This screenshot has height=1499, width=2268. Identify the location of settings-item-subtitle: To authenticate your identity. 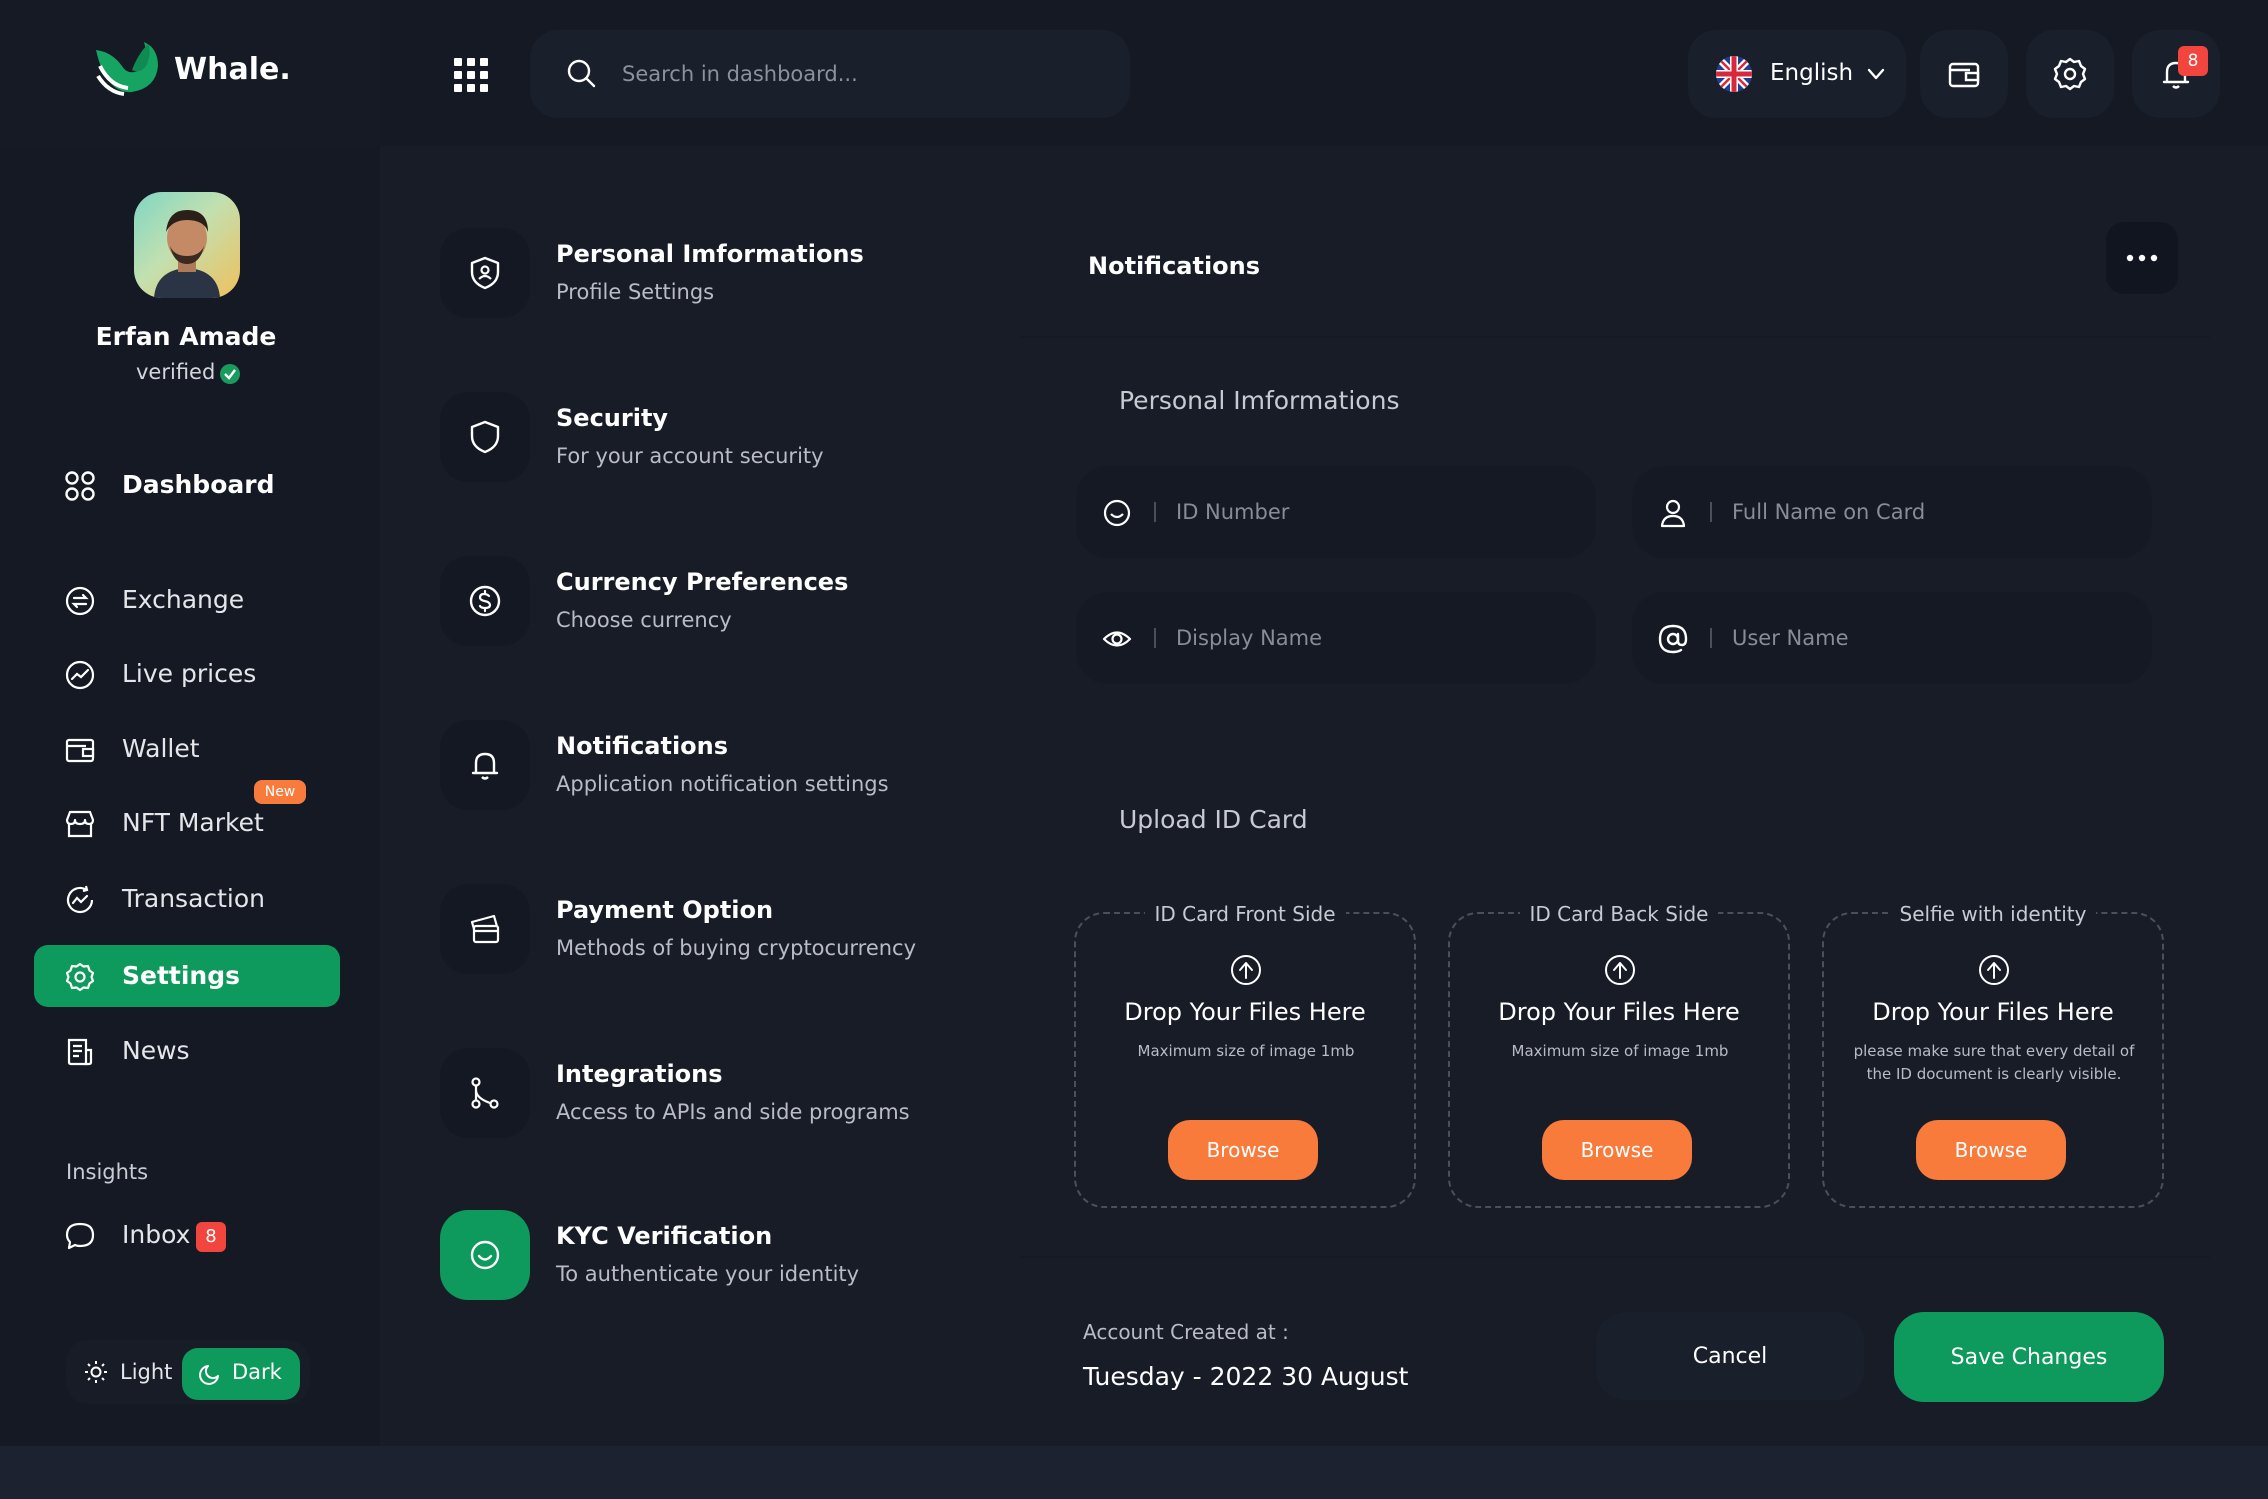
(708, 1274).